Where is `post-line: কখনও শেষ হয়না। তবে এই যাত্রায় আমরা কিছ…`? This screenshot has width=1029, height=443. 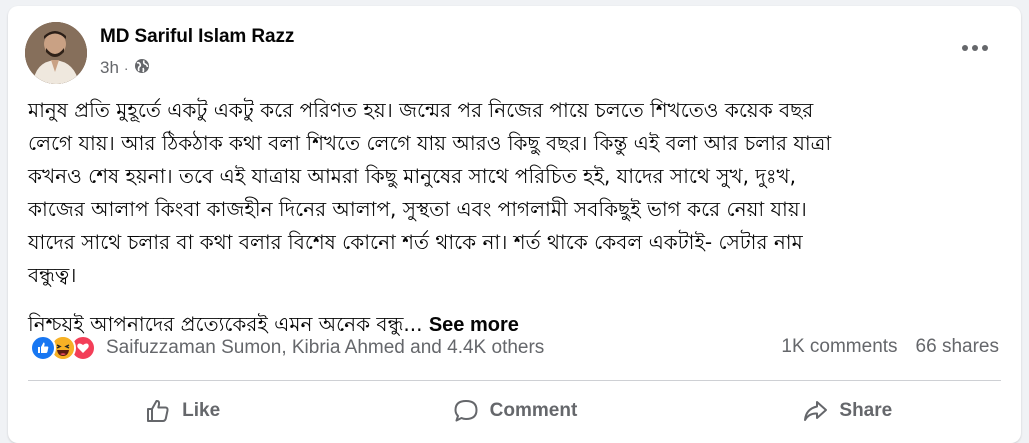 post-line: কখনও শেষ হয়না। তবে এই যাত্রায় আমরা কিছ… is located at coordinates (412, 176).